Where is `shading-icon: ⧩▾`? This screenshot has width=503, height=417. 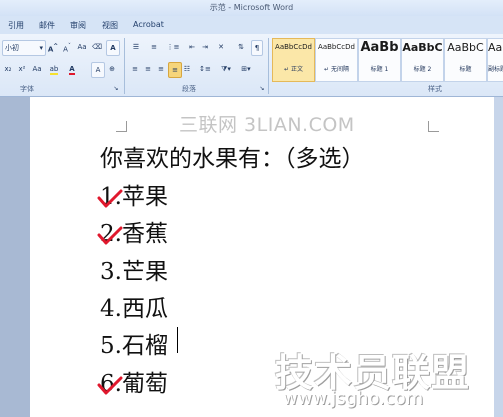
shading-icon: ⧩▾ is located at coordinates (226, 69).